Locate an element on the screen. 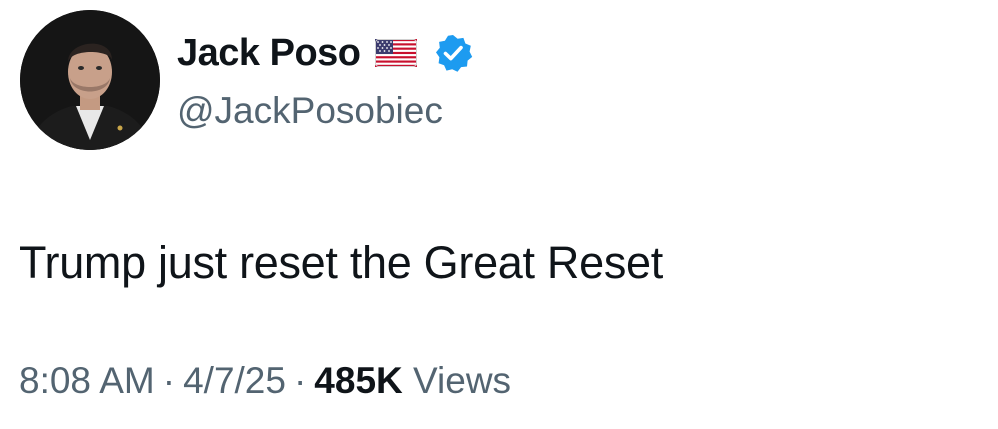 This screenshot has height=429, width=998. views-count: 485K is located at coordinates (358, 380).